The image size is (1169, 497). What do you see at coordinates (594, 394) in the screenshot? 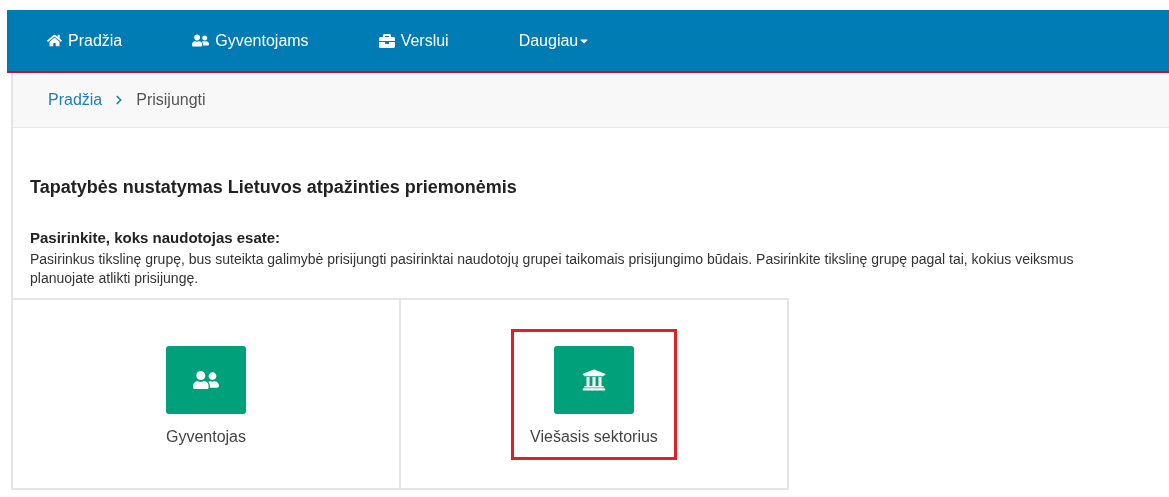
I see `user-type-option: Viešasis sektorius` at bounding box center [594, 394].